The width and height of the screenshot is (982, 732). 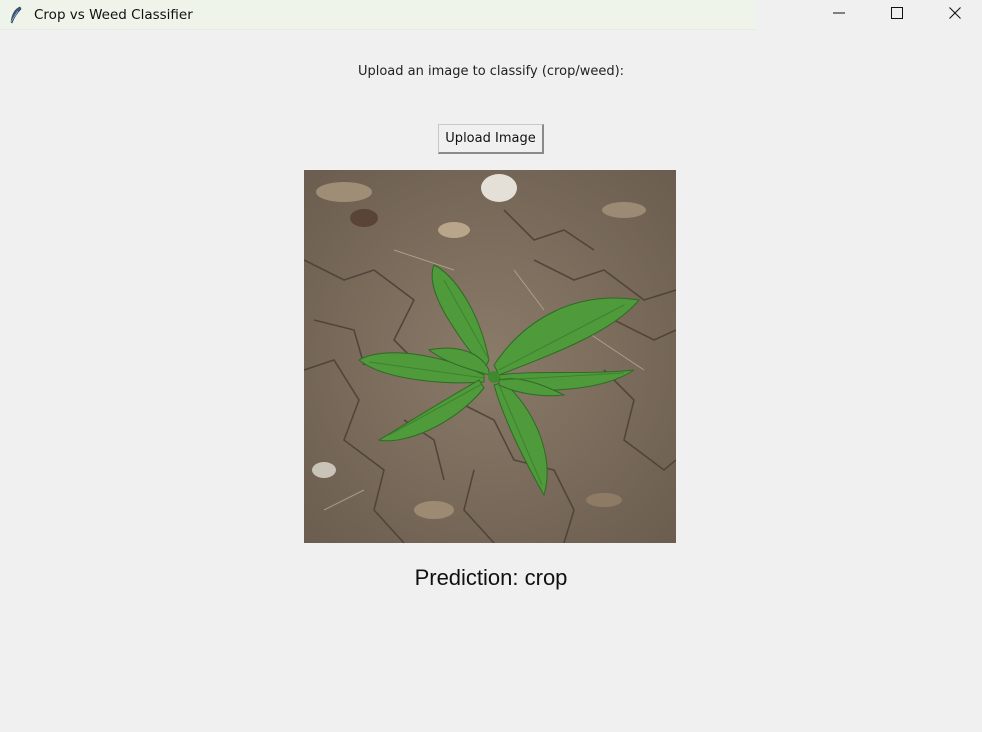 I want to click on prediction-label: Prediction: crop, so click(x=491, y=577).